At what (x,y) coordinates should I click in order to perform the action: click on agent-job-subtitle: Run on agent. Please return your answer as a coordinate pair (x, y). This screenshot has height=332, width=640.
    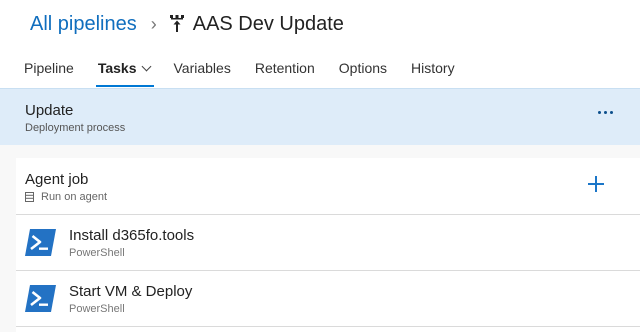
    Looking at the image, I should click on (74, 197).